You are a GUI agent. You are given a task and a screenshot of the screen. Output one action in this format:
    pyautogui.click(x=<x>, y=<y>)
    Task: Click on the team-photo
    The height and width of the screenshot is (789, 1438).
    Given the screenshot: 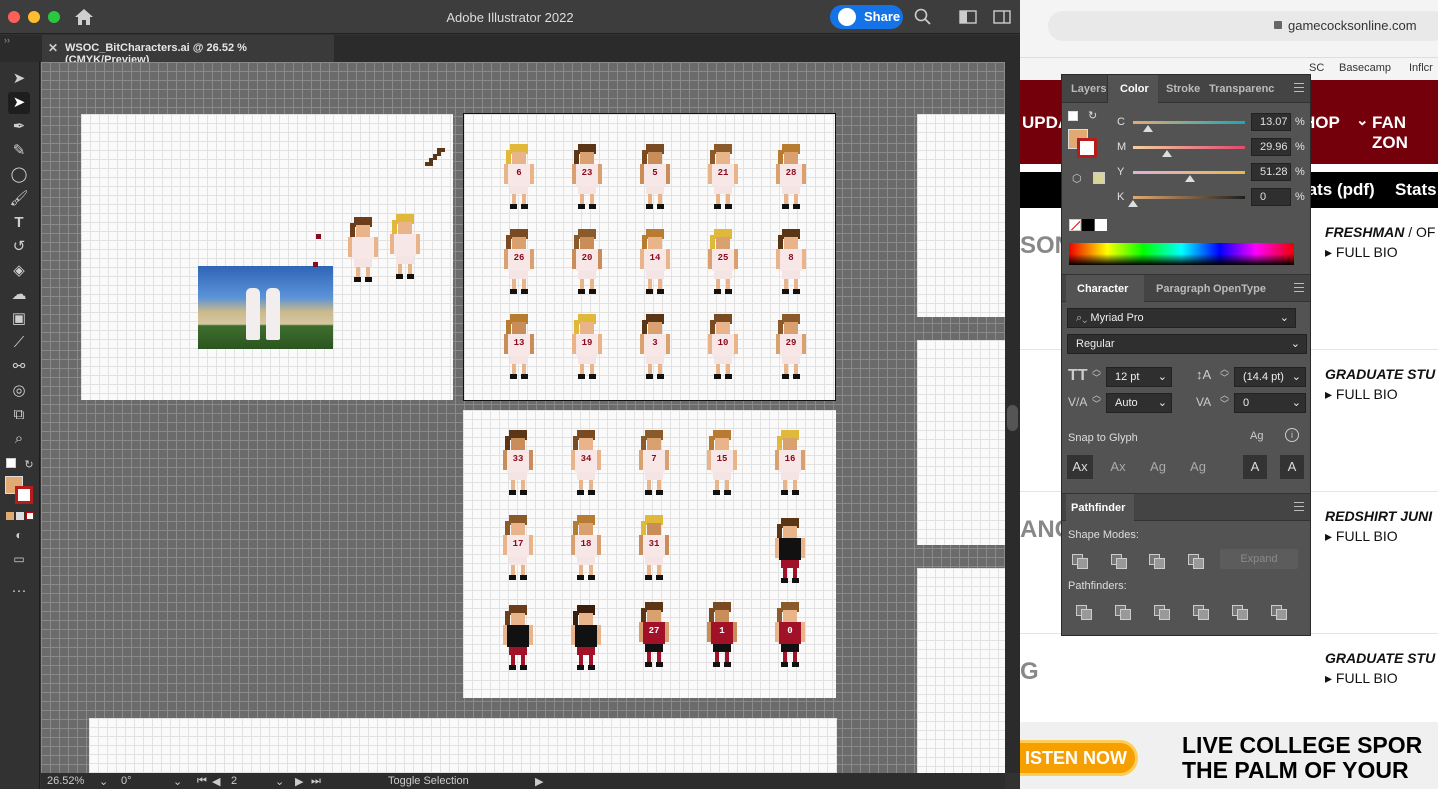 What is the action you would take?
    pyautogui.click(x=265, y=307)
    